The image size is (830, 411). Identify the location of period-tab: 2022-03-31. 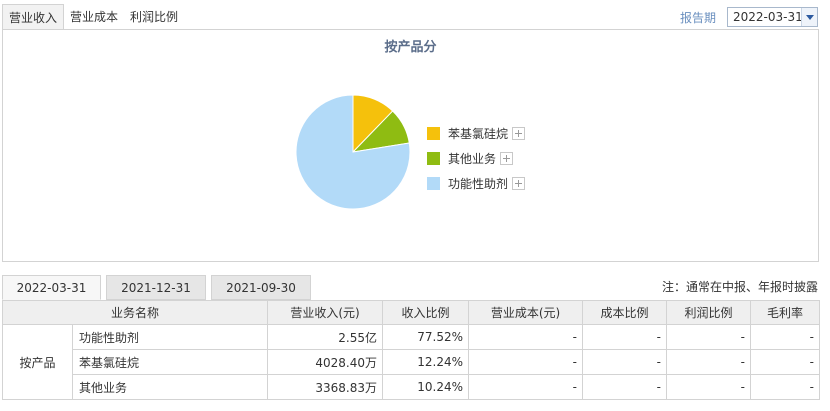
(51, 287).